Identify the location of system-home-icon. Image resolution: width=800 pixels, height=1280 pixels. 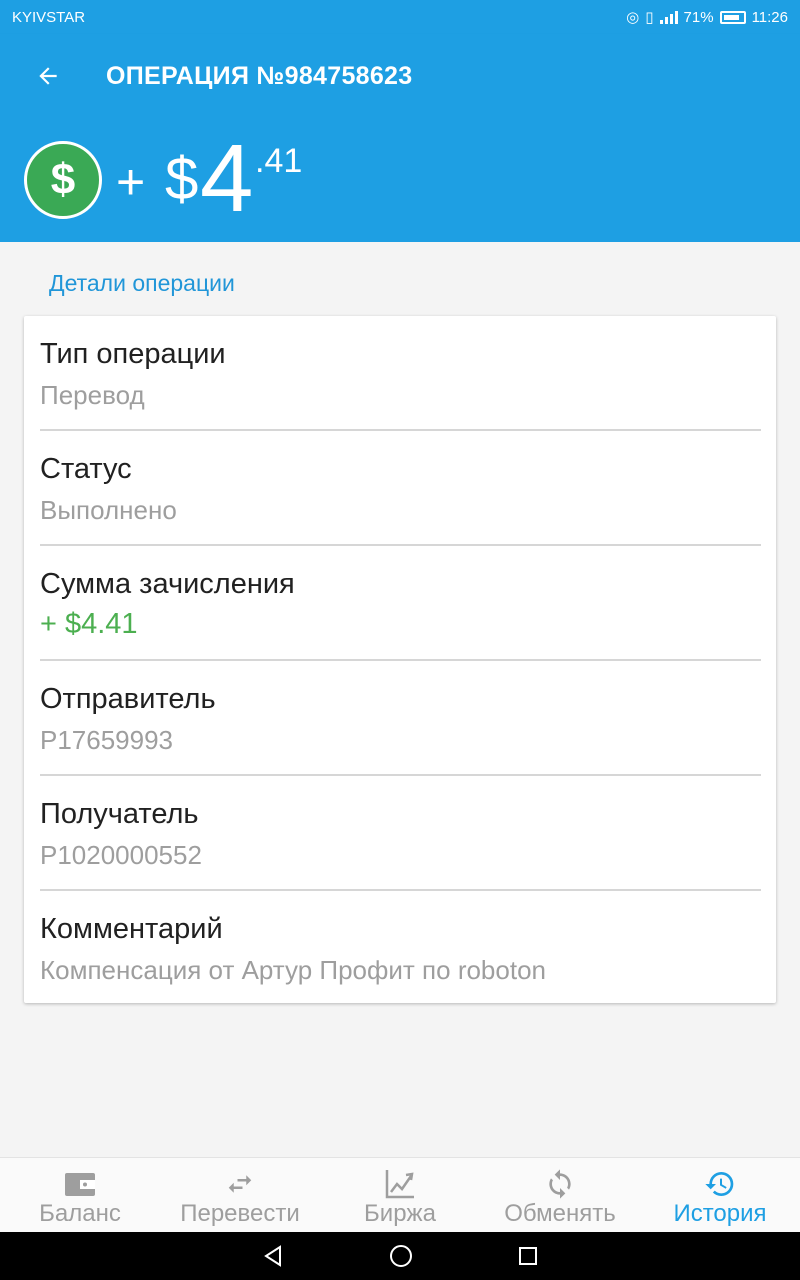
(401, 1256).